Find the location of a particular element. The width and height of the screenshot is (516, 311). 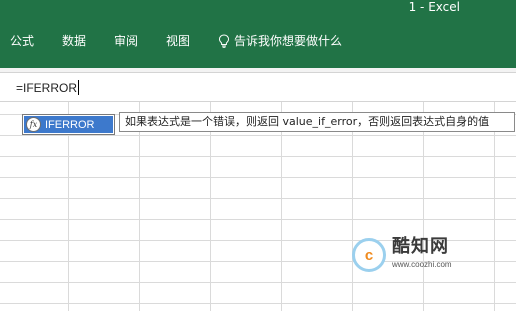

window-title: 1 - Excel is located at coordinates (434, 7).